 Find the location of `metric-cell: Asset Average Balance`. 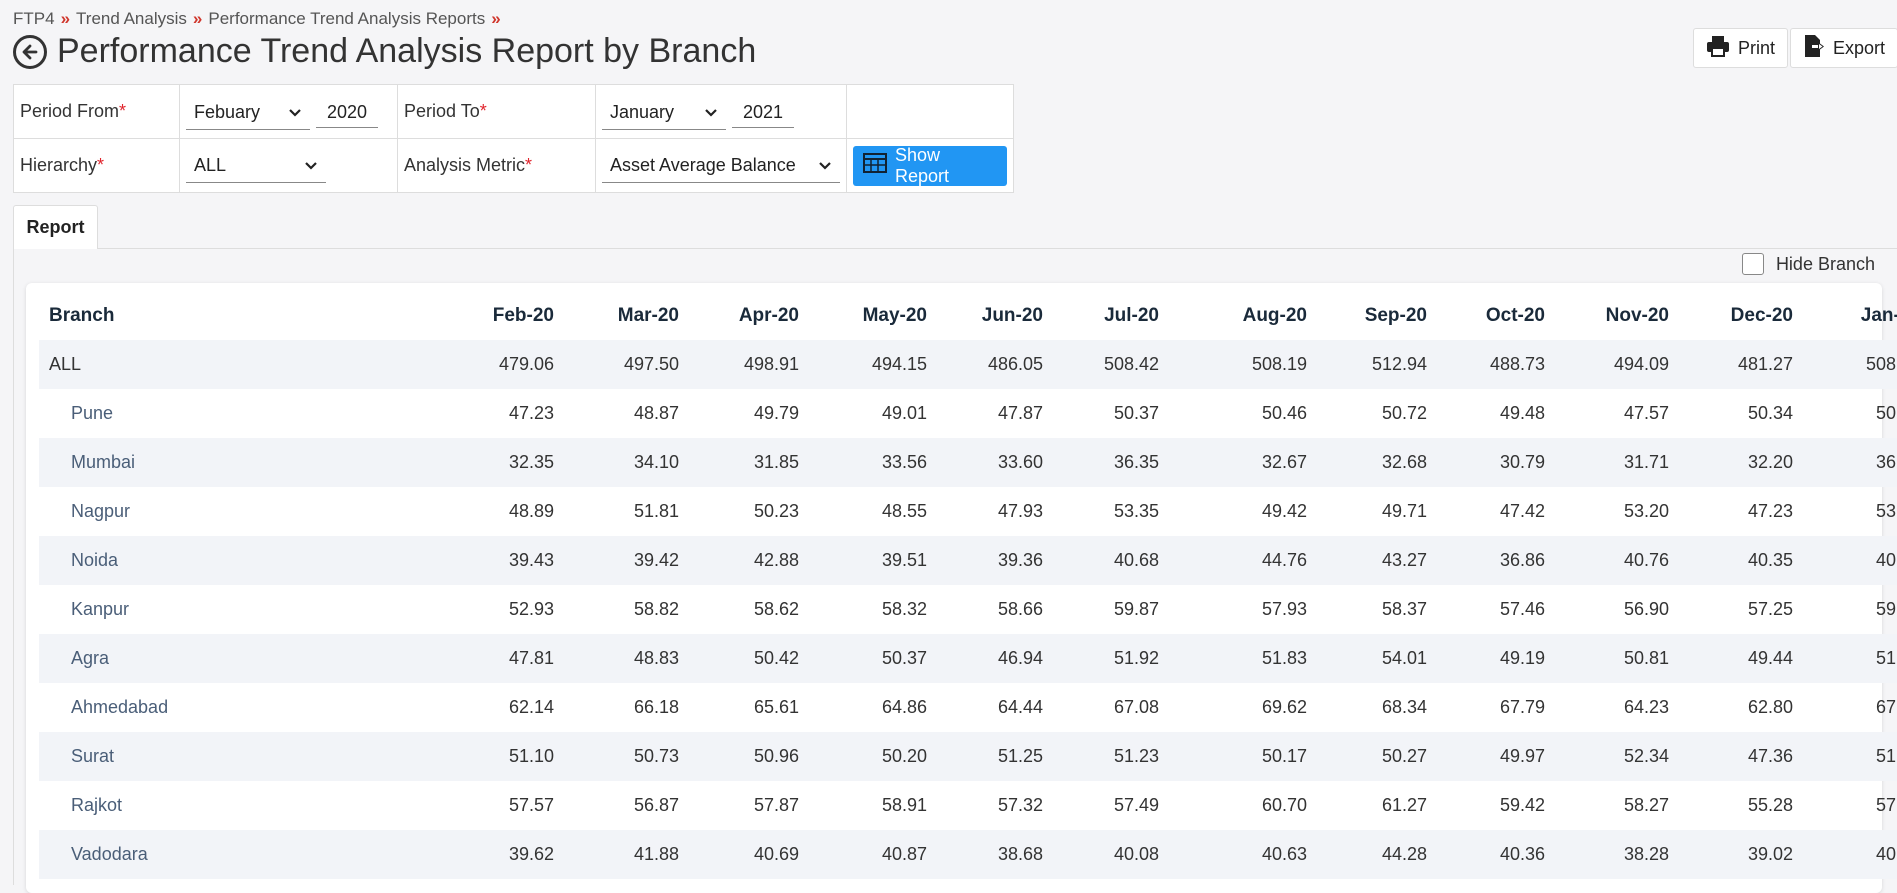

metric-cell: Asset Average Balance is located at coordinates (721, 165).